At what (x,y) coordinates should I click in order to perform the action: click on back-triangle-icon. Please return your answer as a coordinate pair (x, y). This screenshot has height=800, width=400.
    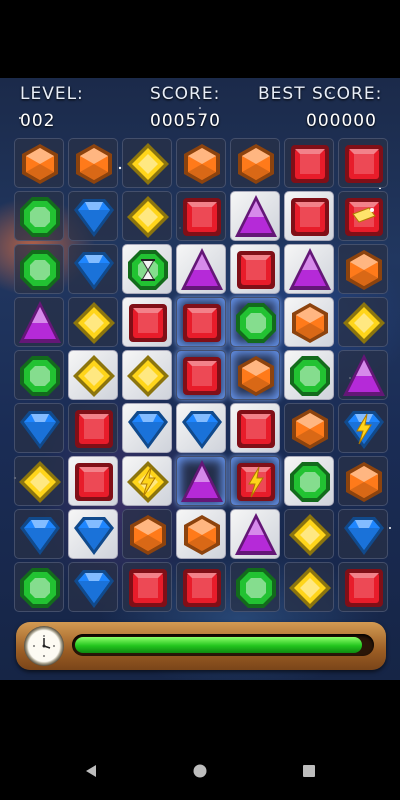
    Looking at the image, I should click on (91, 771).